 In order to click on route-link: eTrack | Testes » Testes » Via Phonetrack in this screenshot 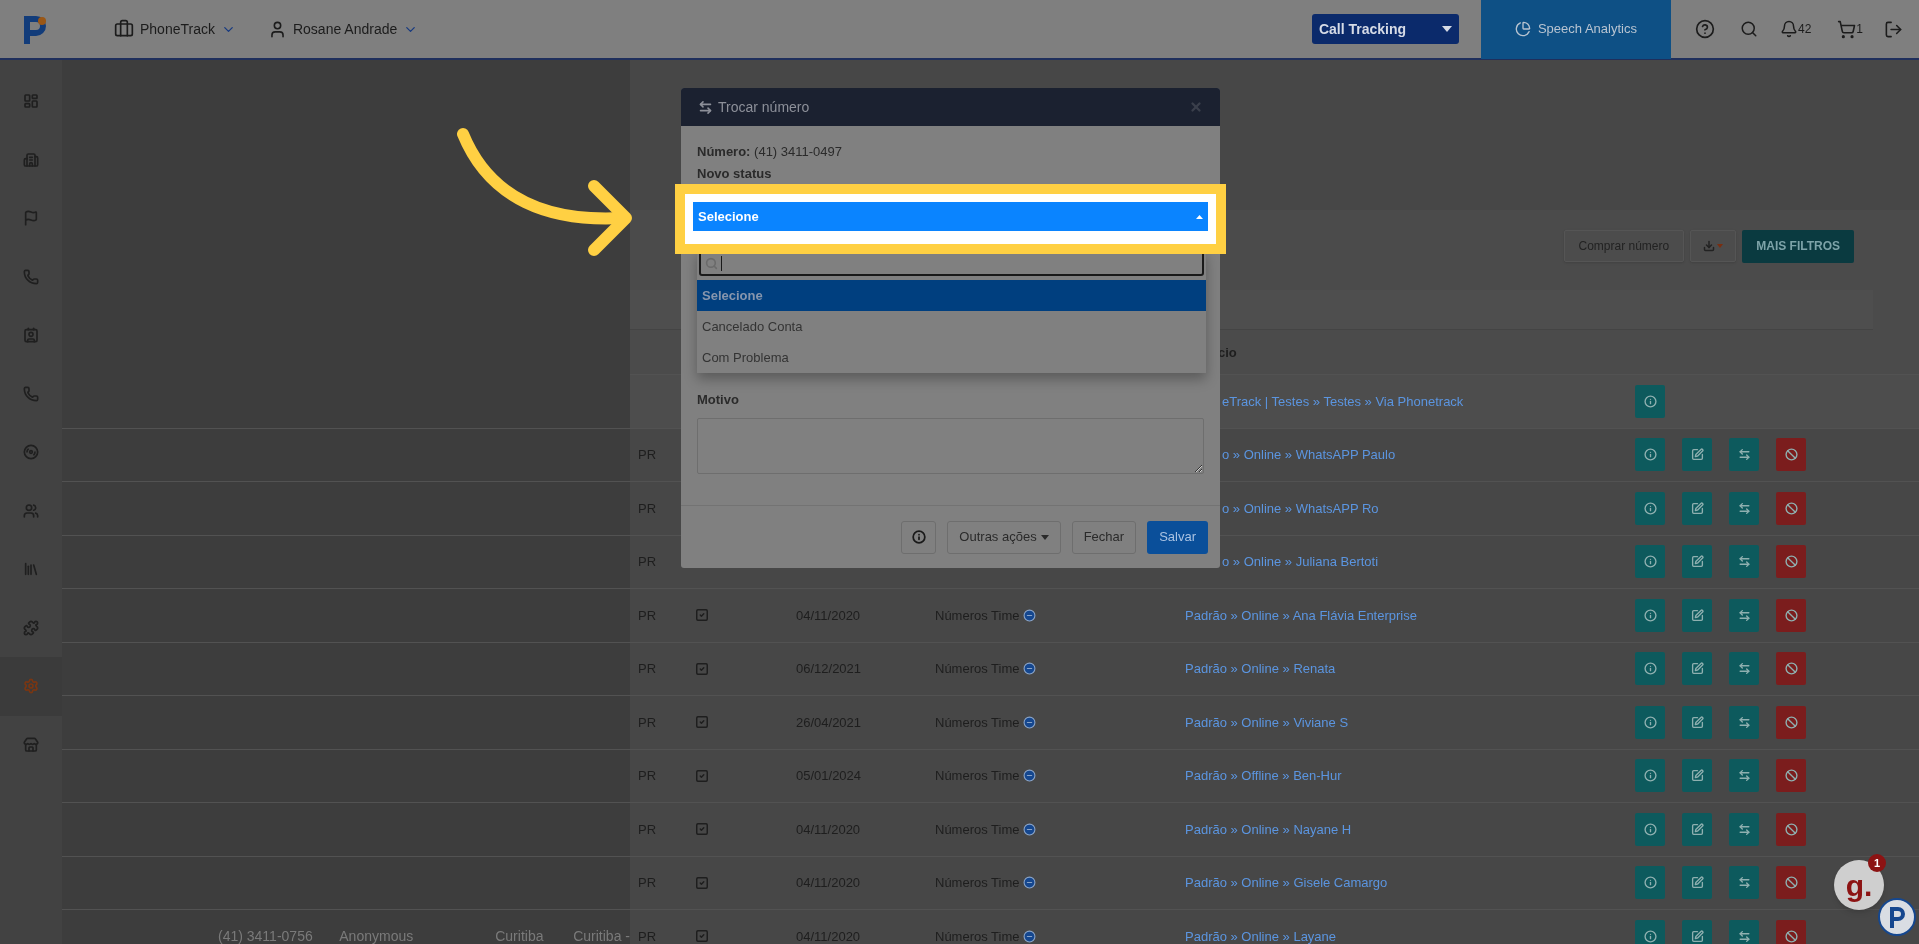, I will do `click(1343, 401)`.